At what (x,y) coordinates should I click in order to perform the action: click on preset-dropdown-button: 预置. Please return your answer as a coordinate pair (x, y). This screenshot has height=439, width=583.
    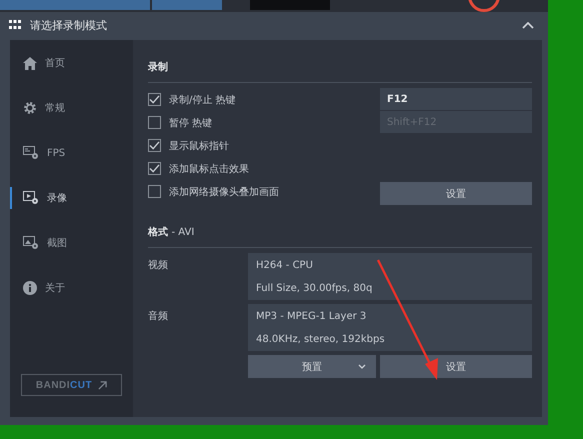
    Looking at the image, I should click on (312, 366).